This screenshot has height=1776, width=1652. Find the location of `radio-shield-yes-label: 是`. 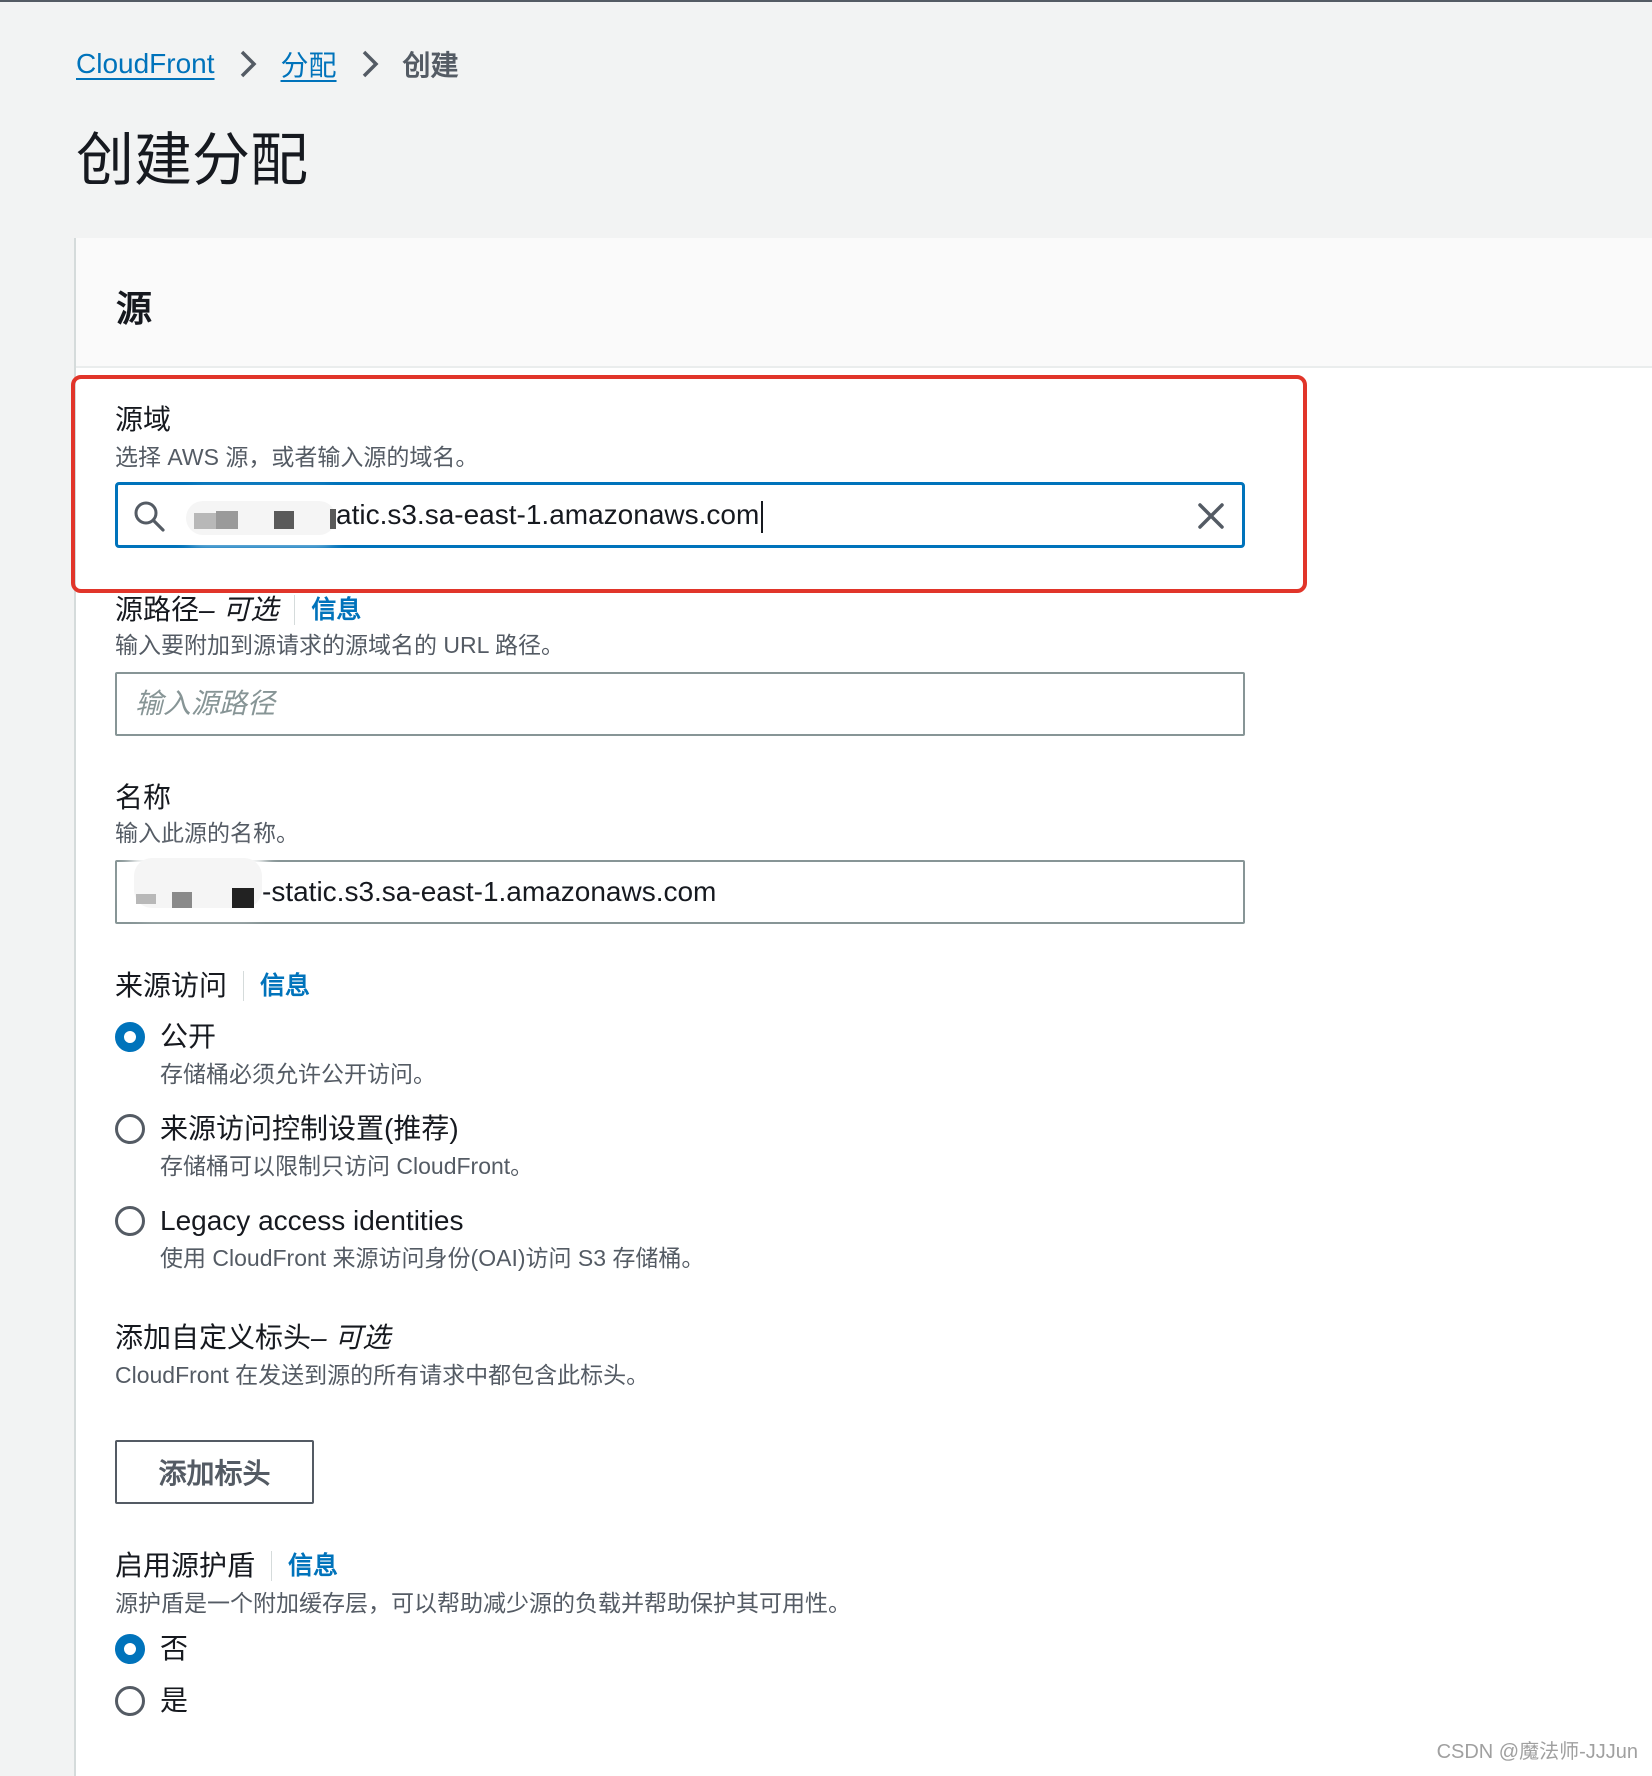

radio-shield-yes-label: 是 is located at coordinates (174, 1700).